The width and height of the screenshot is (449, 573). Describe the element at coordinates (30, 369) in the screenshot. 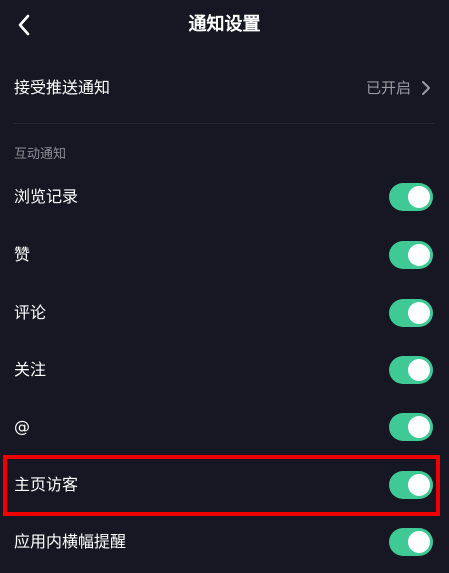

I see `setting-label: 关注` at that location.